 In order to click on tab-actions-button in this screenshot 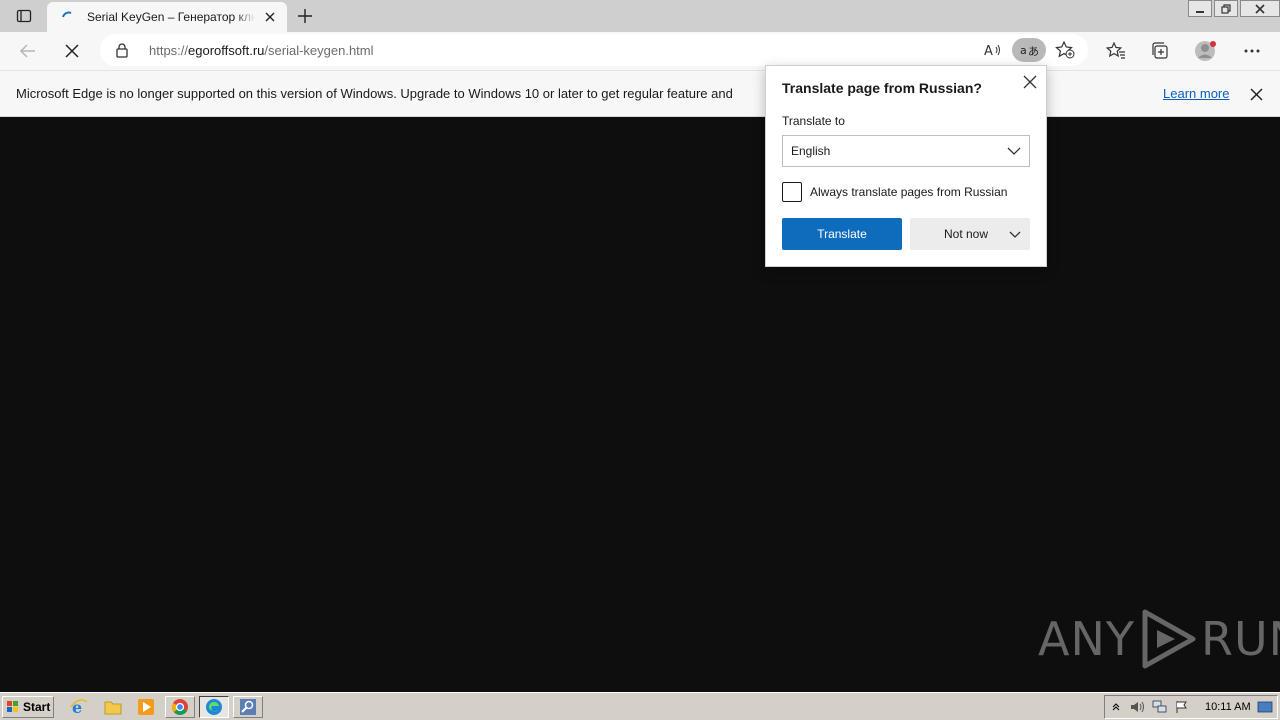, I will do `click(24, 16)`.